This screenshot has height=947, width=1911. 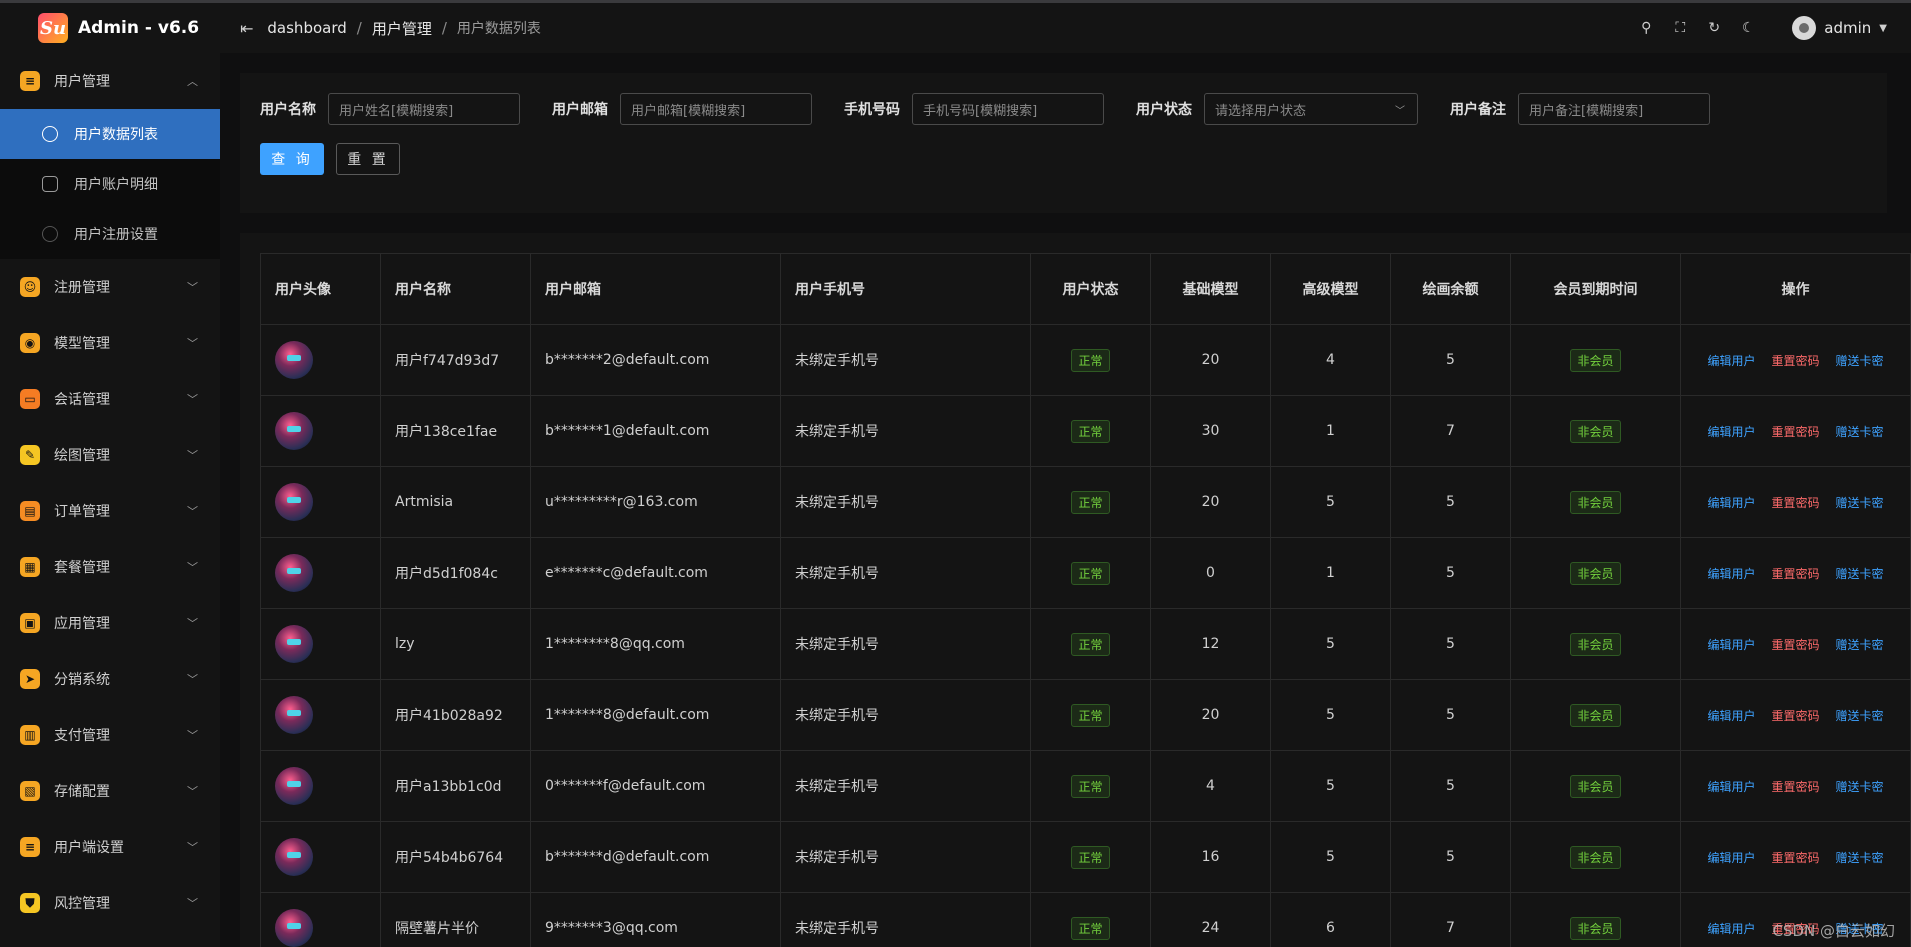 What do you see at coordinates (110, 735) in the screenshot?
I see `sidebar-item-payment: ▥ 支付管理 ﹀` at bounding box center [110, 735].